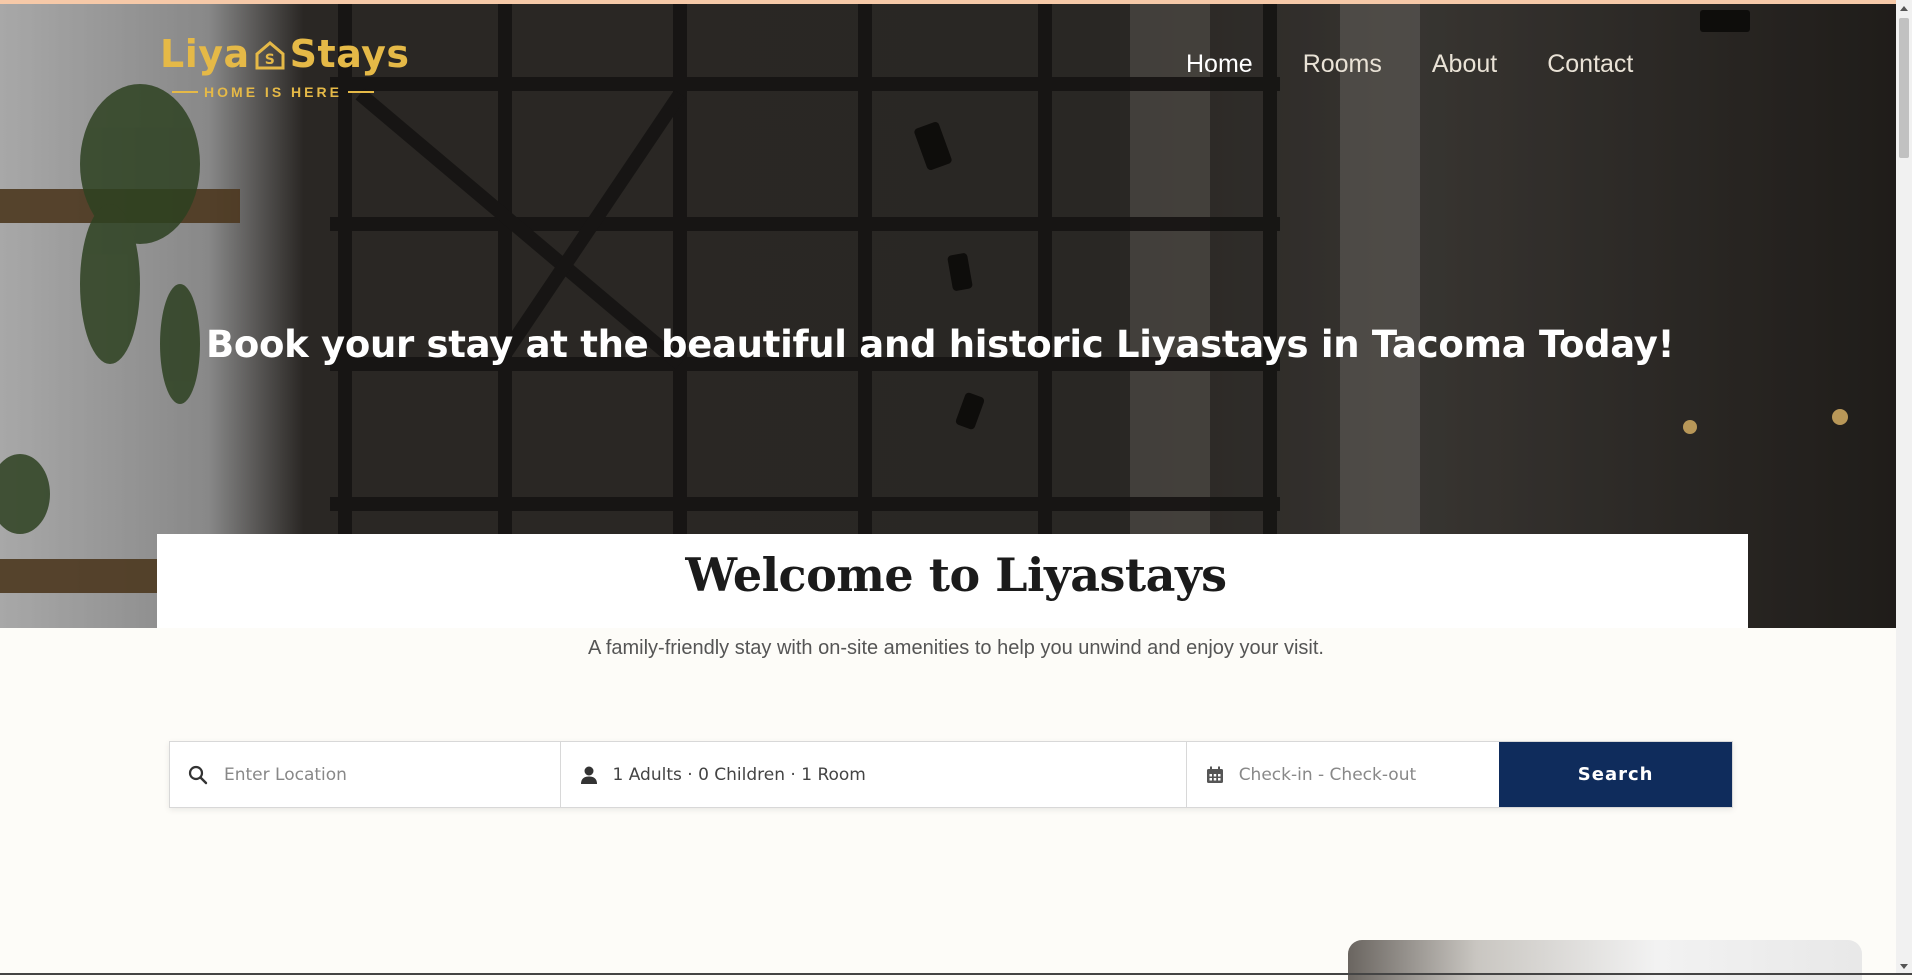 The height and width of the screenshot is (980, 1912). I want to click on nav-about: About, so click(1464, 64).